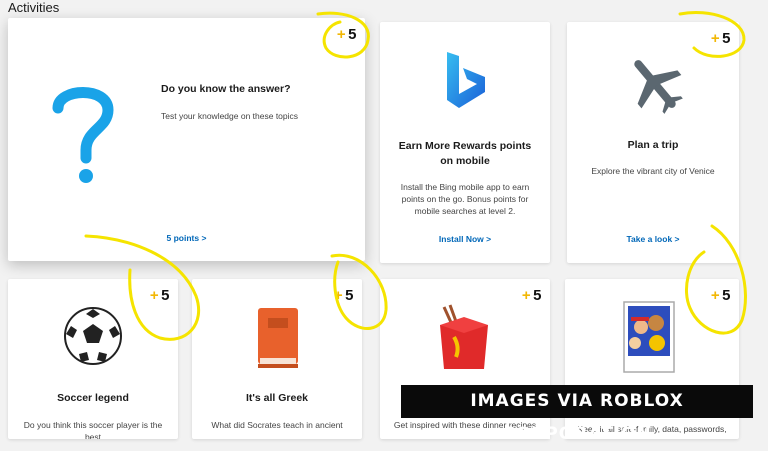  Describe the element at coordinates (186, 238) in the screenshot. I see `quiz-points-link: 5 points >` at that location.